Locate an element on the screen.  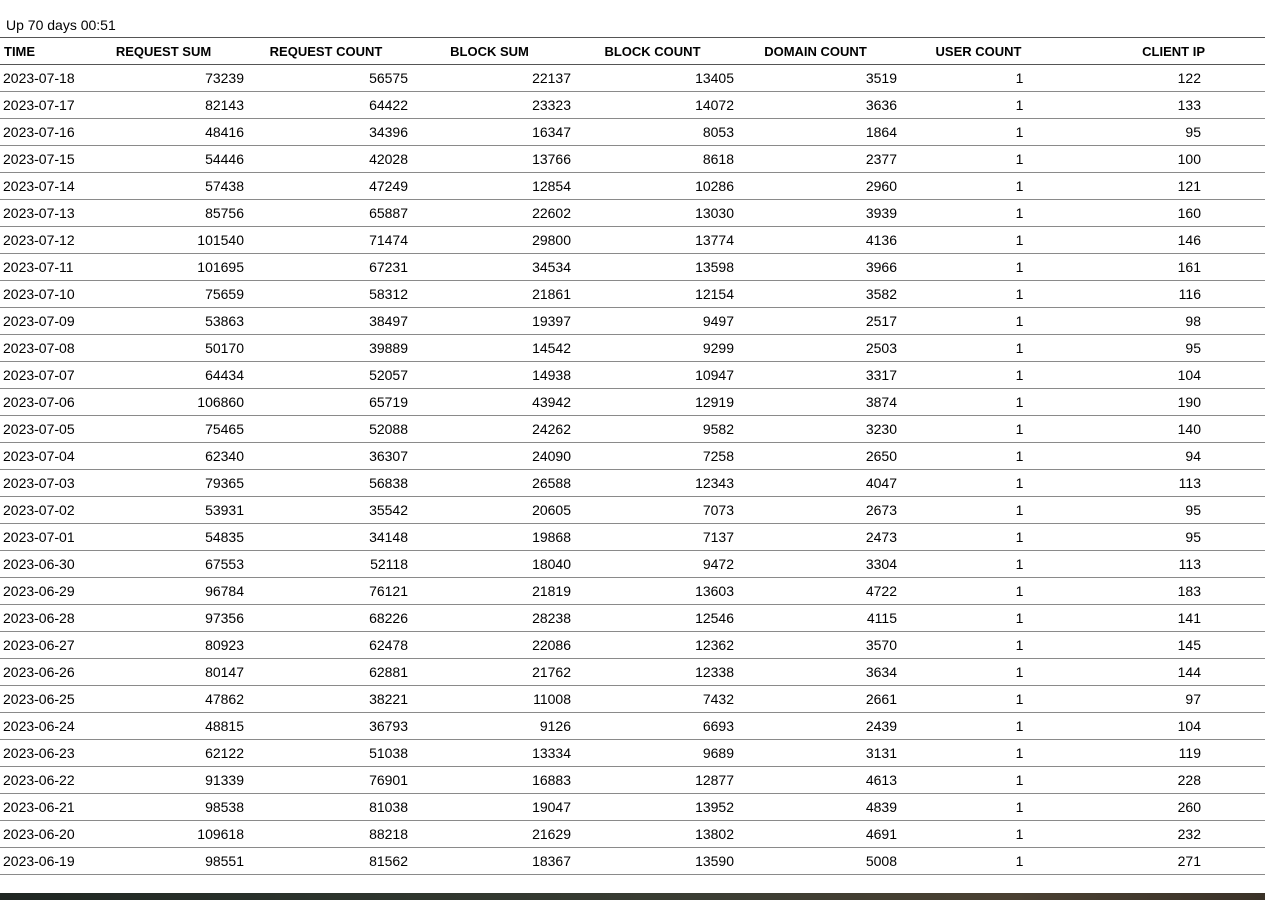
cell-request-count: 52118 is located at coordinates (326, 564).